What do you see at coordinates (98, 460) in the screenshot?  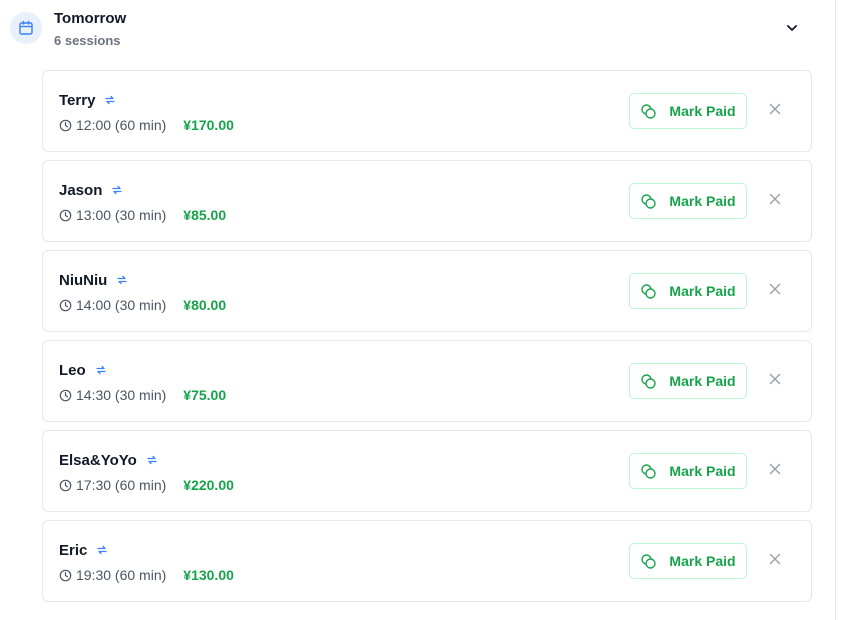 I see `client-name: Elsa&YoYo` at bounding box center [98, 460].